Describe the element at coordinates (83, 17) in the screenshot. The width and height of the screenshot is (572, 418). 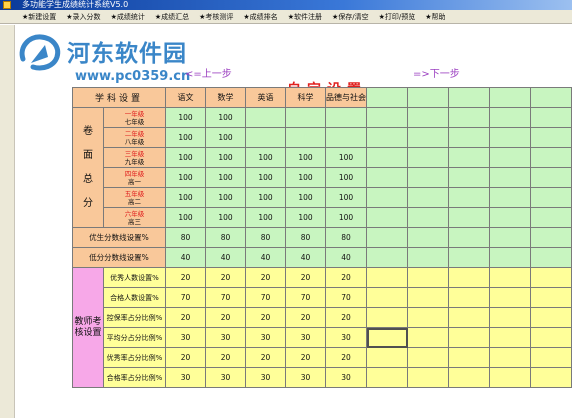
I see `menu-enter-scores: ★录入分数` at that location.